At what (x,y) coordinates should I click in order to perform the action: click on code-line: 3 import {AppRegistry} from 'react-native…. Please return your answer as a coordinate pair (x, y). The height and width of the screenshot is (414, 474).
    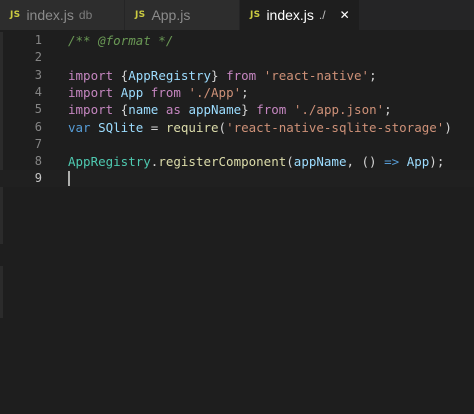
    Looking at the image, I should click on (237, 75).